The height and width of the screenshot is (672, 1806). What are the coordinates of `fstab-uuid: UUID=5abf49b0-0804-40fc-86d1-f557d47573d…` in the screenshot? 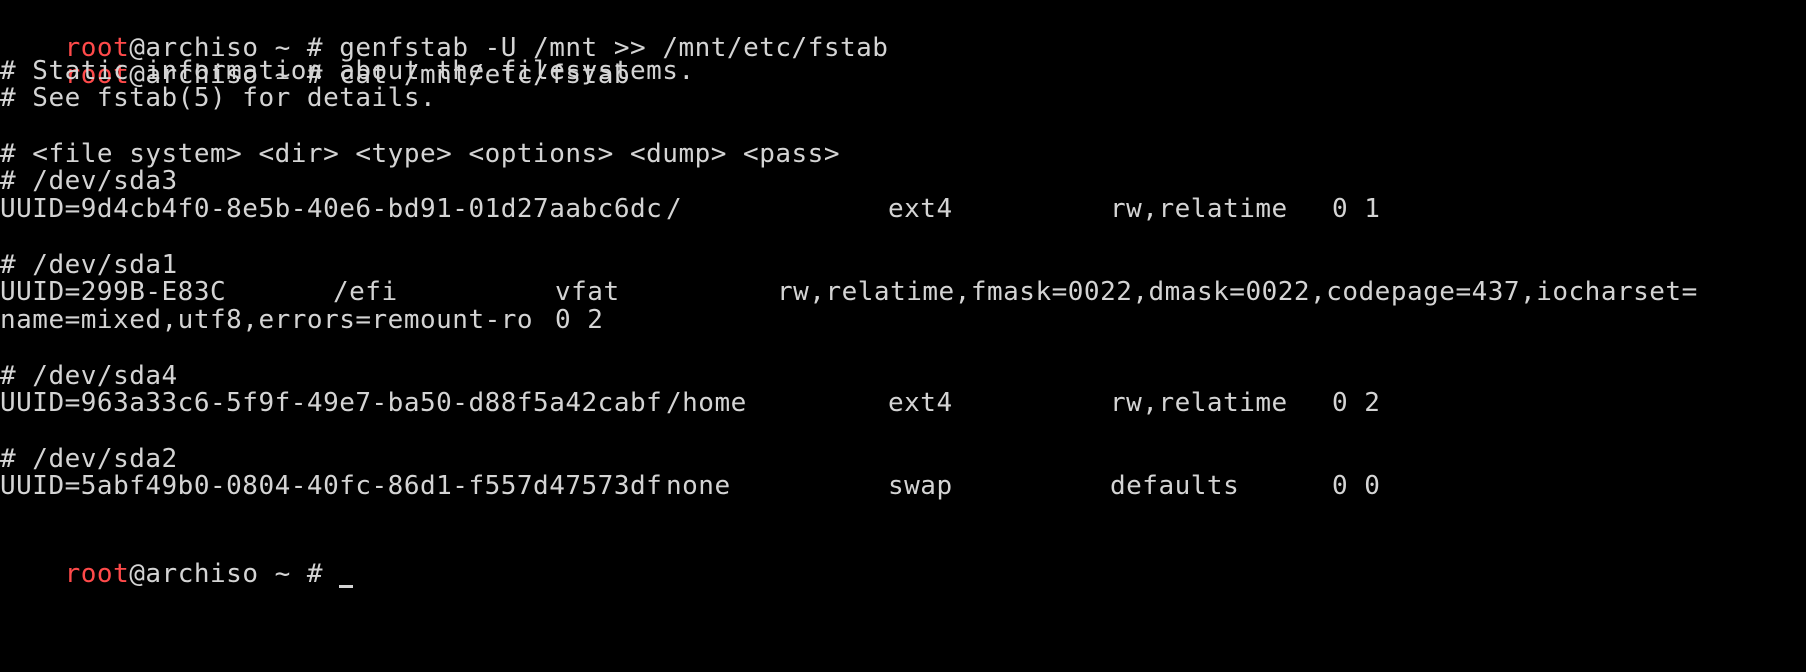 It's located at (331, 486).